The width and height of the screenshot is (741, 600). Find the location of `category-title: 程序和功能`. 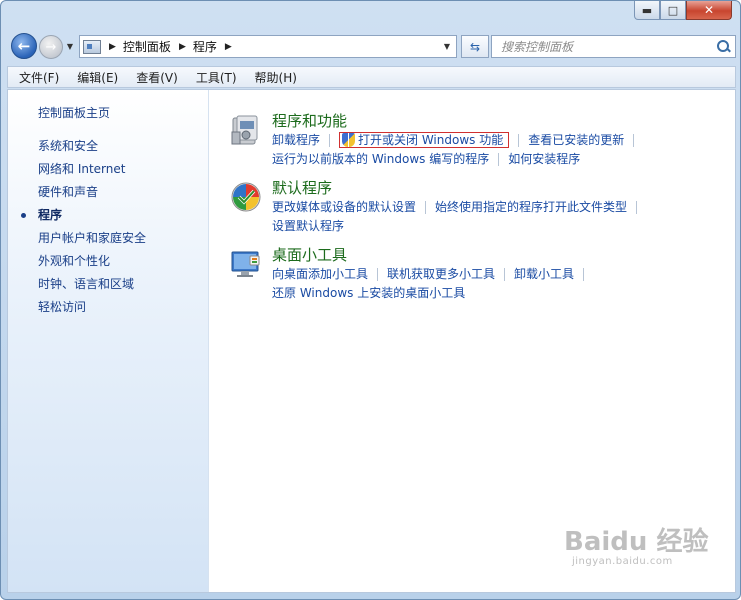

category-title: 程序和功能 is located at coordinates (309, 120).